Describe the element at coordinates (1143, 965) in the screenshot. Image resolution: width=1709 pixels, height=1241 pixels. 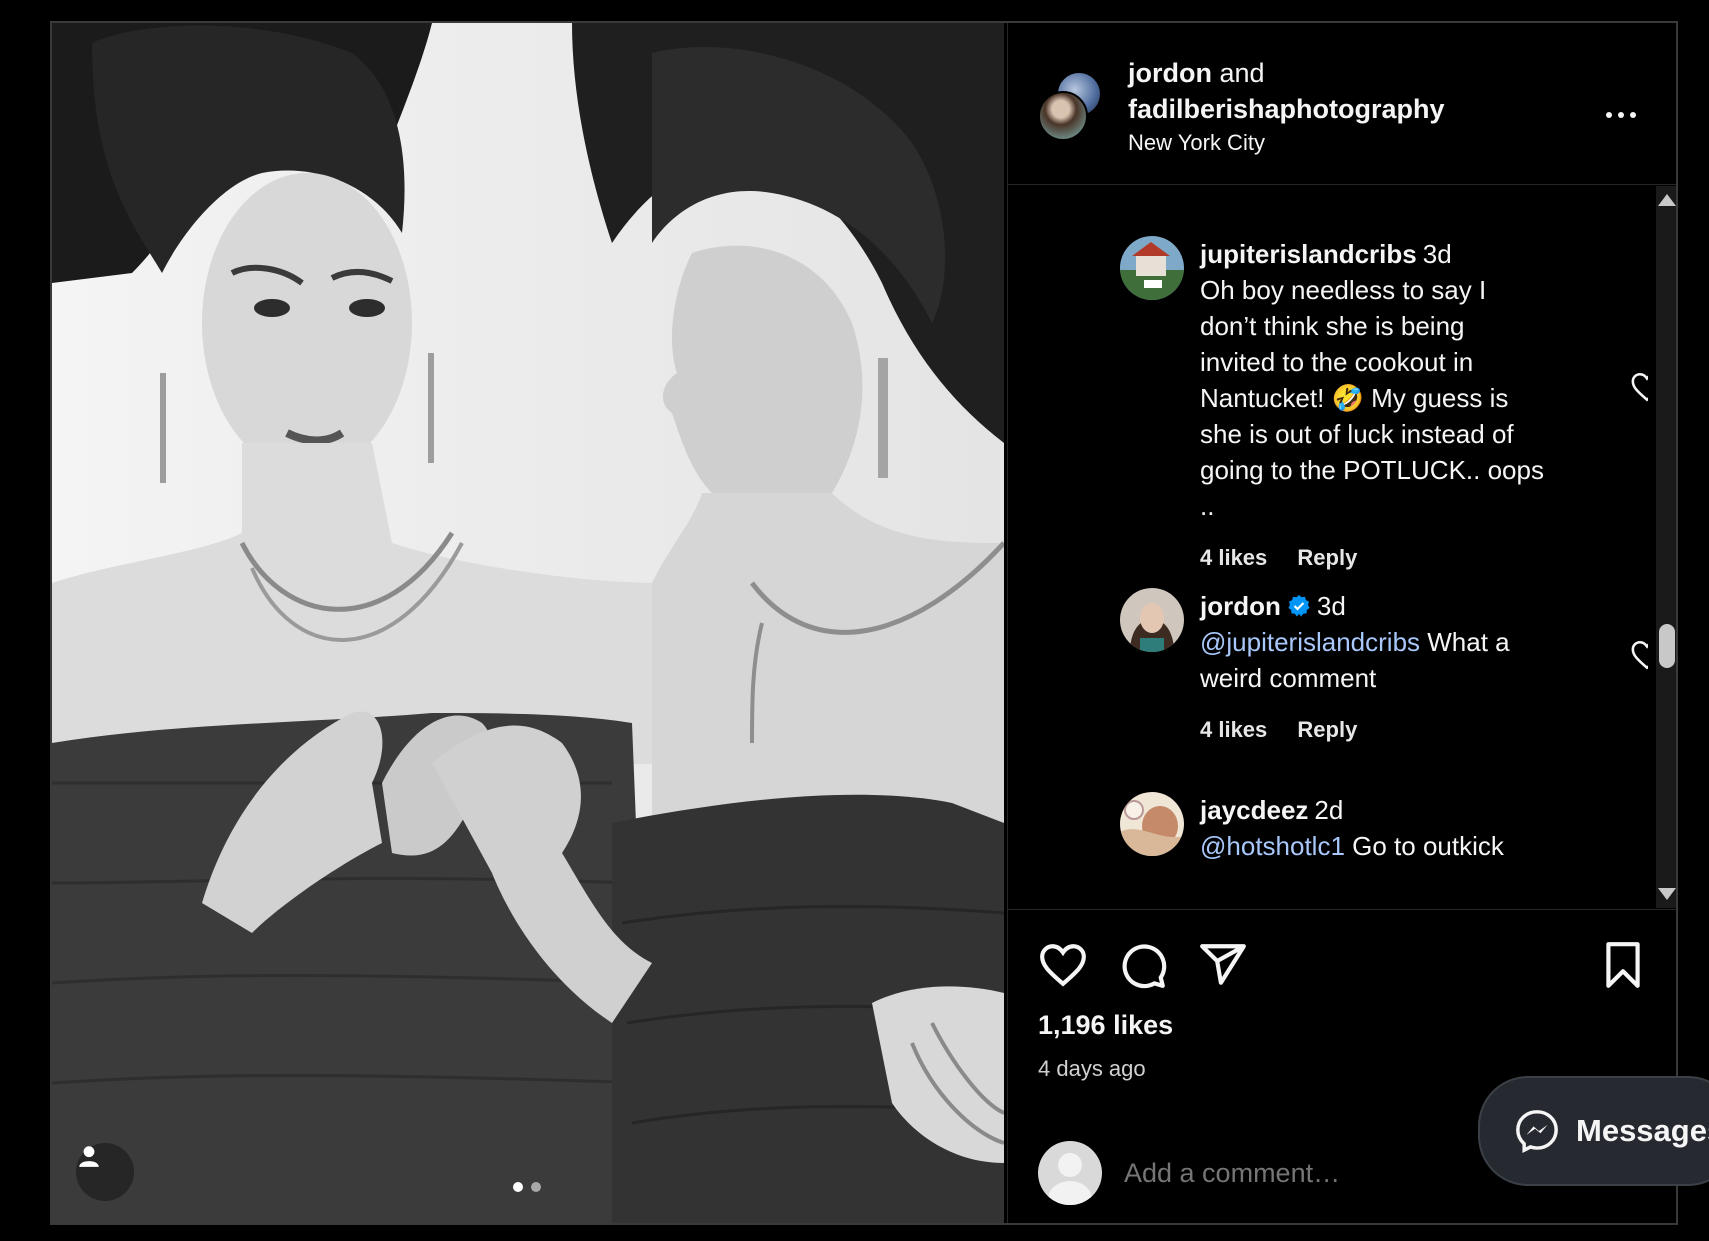
I see `comment-icon` at that location.